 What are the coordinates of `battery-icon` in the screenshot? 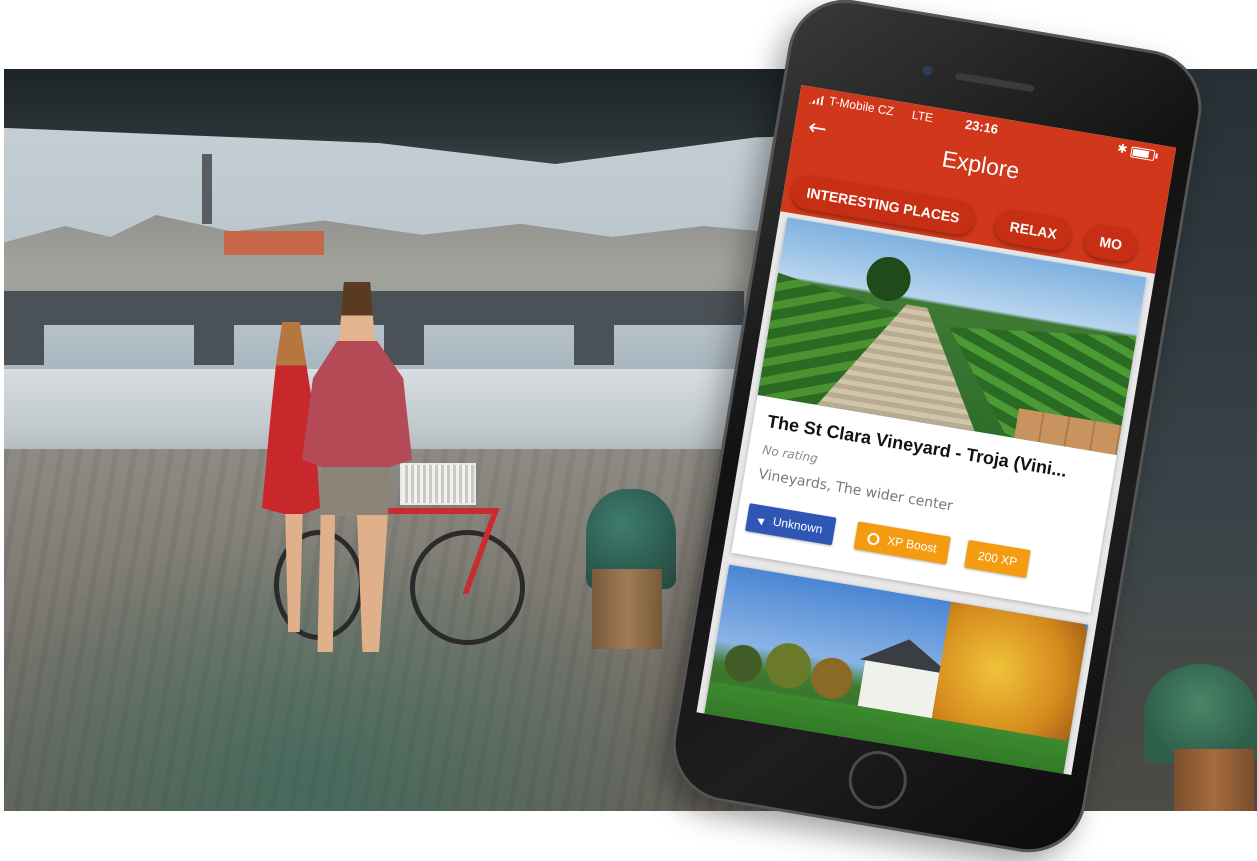 It's located at (1143, 154).